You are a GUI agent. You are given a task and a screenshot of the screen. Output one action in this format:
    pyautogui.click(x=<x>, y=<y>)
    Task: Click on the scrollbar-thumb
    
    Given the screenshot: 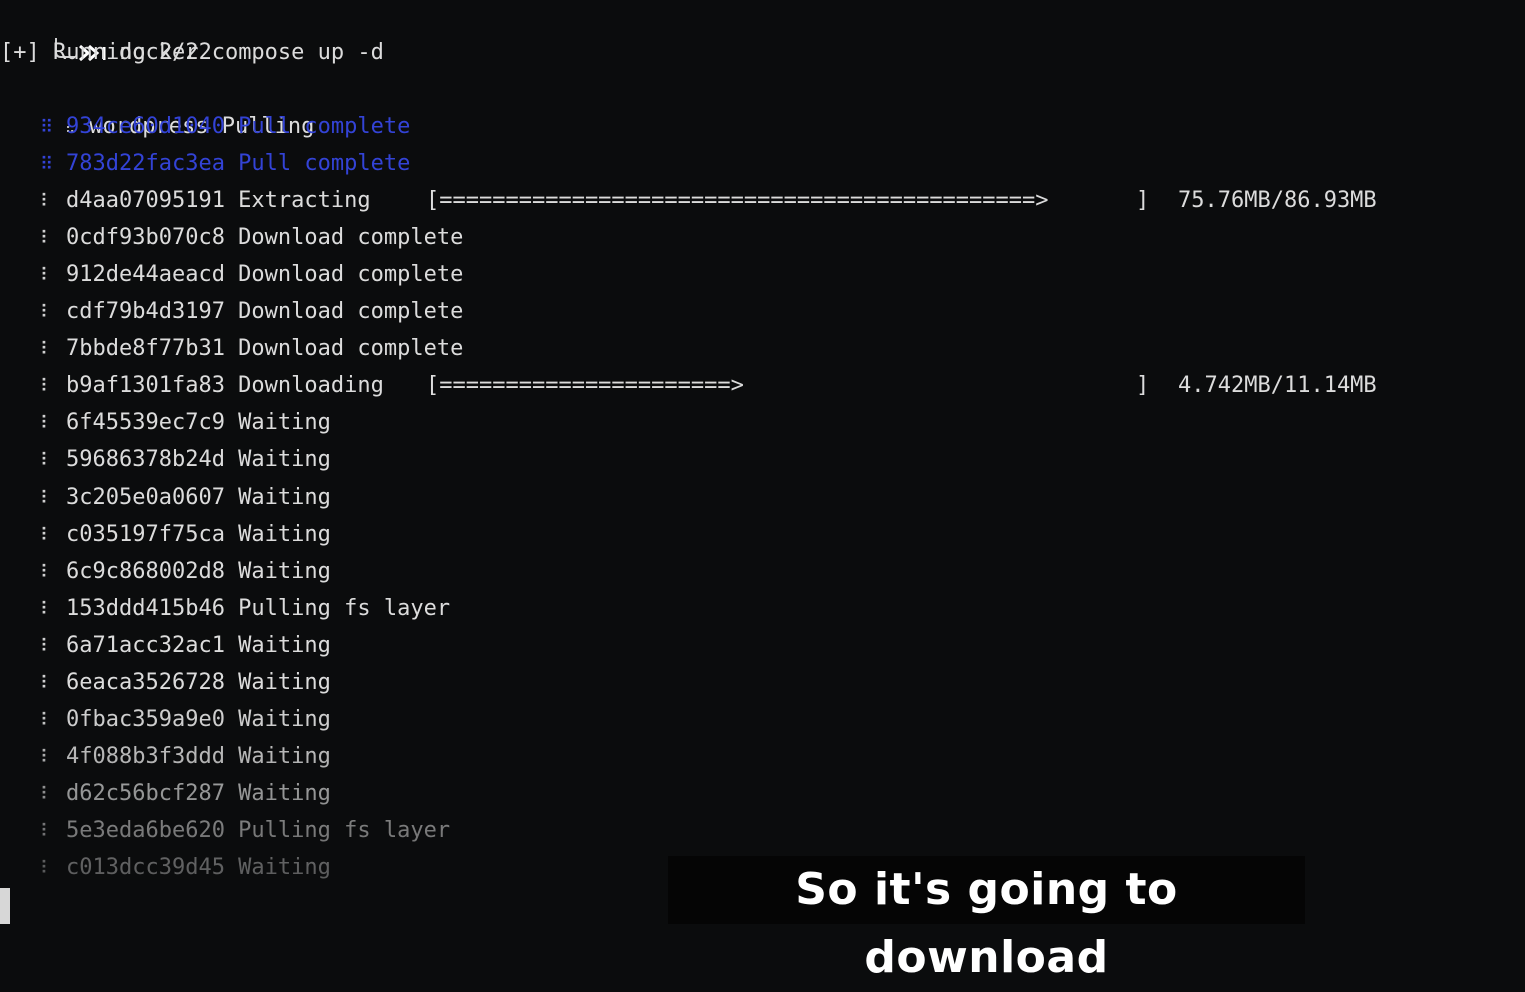 What is the action you would take?
    pyautogui.click(x=5, y=906)
    